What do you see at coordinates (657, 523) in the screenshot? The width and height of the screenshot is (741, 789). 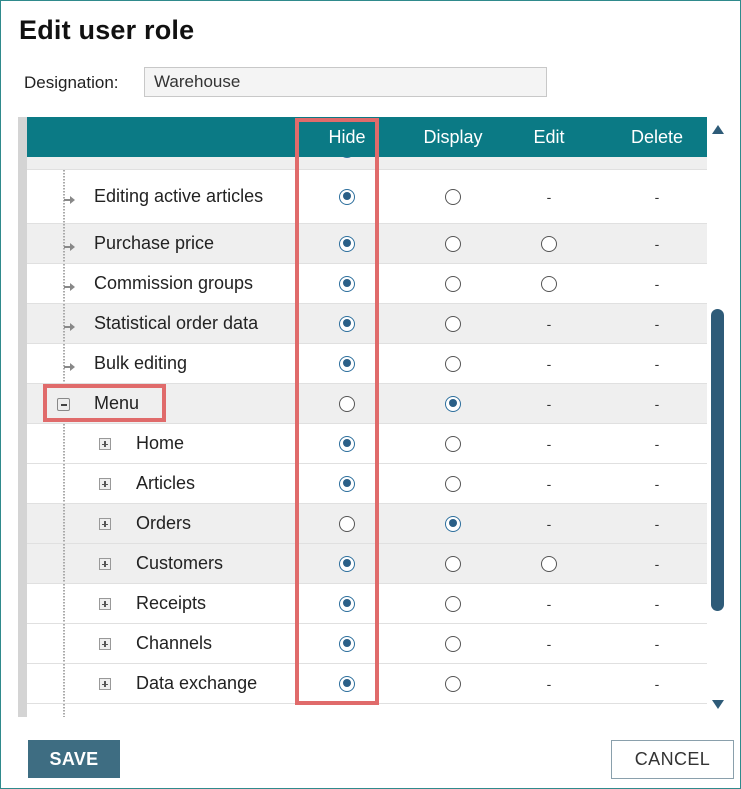 I see `delete-dash-orders: -` at bounding box center [657, 523].